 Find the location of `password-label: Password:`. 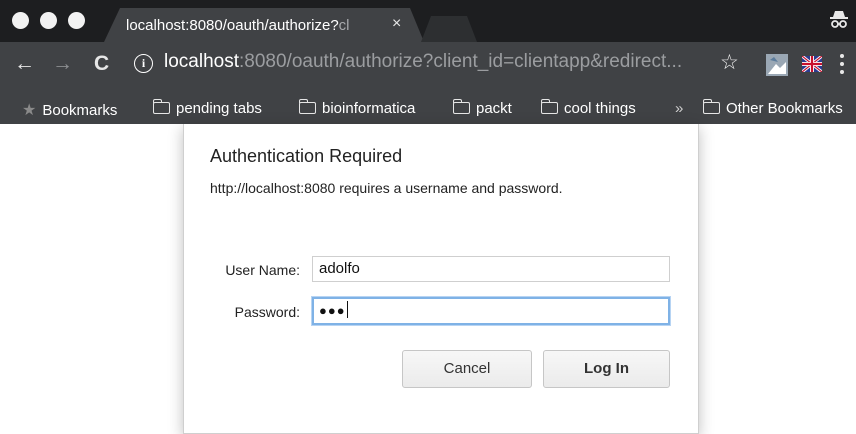

password-label: Password: is located at coordinates (267, 312).